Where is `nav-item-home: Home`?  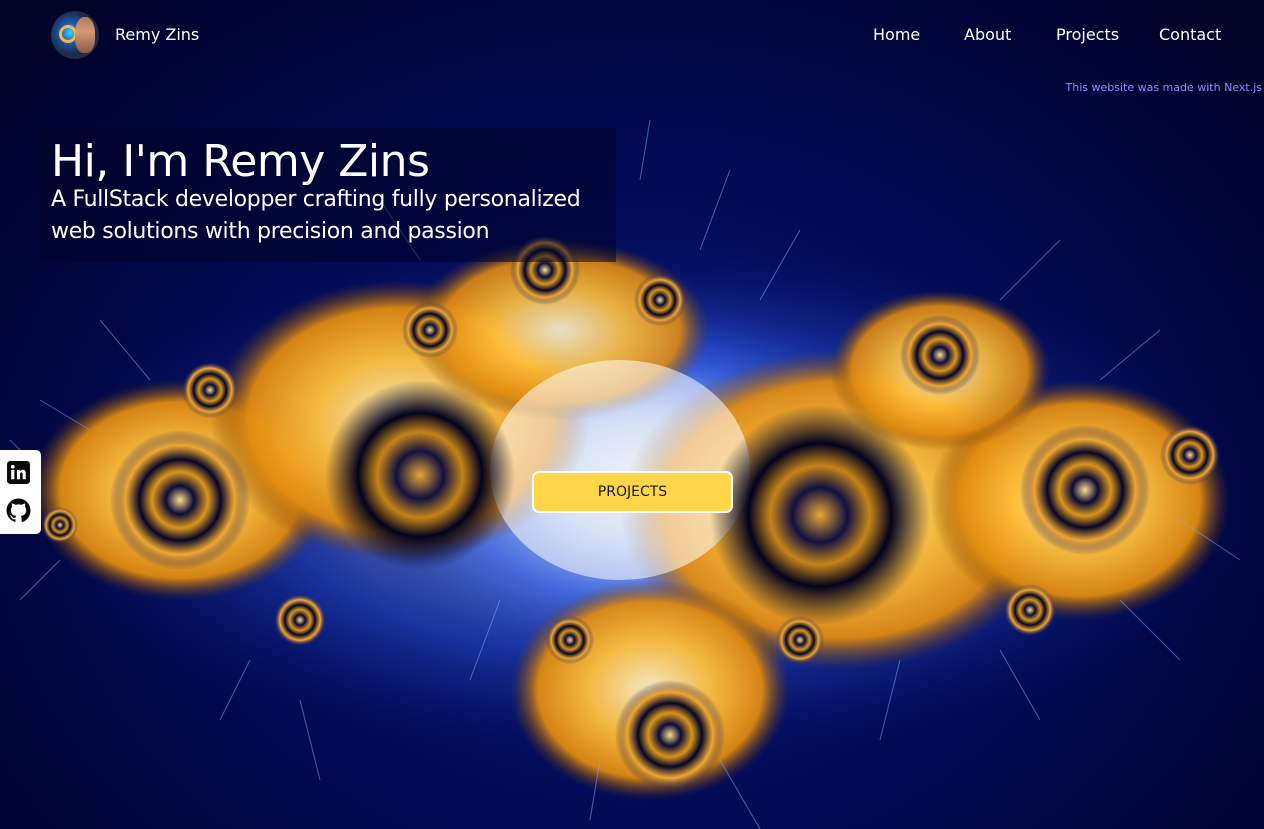
nav-item-home: Home is located at coordinates (896, 34).